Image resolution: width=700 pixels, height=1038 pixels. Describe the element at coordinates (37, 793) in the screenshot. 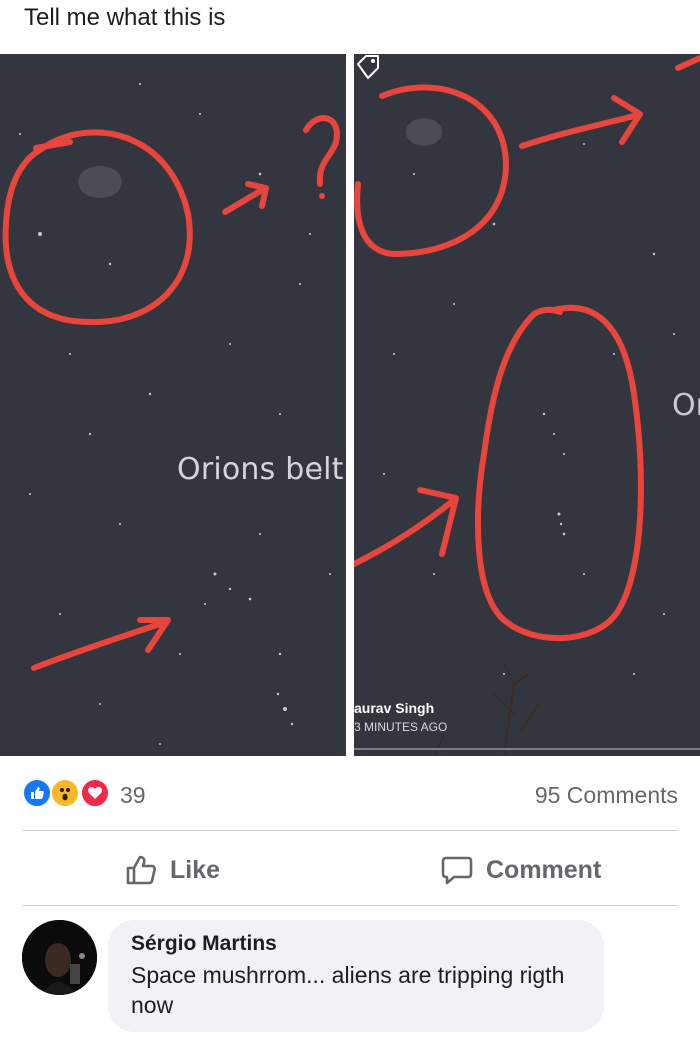

I see `like-icon` at that location.